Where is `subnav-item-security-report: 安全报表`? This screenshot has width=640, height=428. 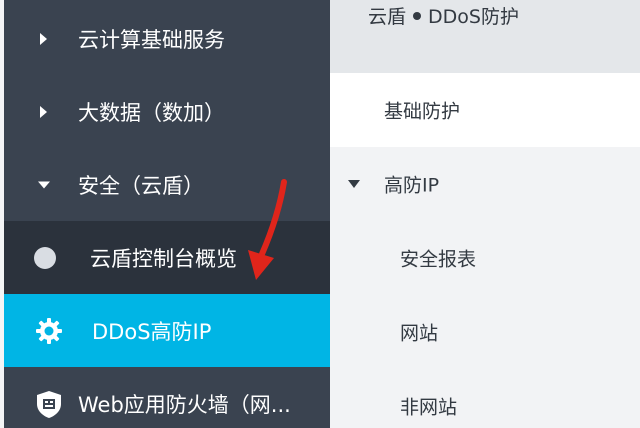
subnav-item-security-report: 安全报表 is located at coordinates (485, 258).